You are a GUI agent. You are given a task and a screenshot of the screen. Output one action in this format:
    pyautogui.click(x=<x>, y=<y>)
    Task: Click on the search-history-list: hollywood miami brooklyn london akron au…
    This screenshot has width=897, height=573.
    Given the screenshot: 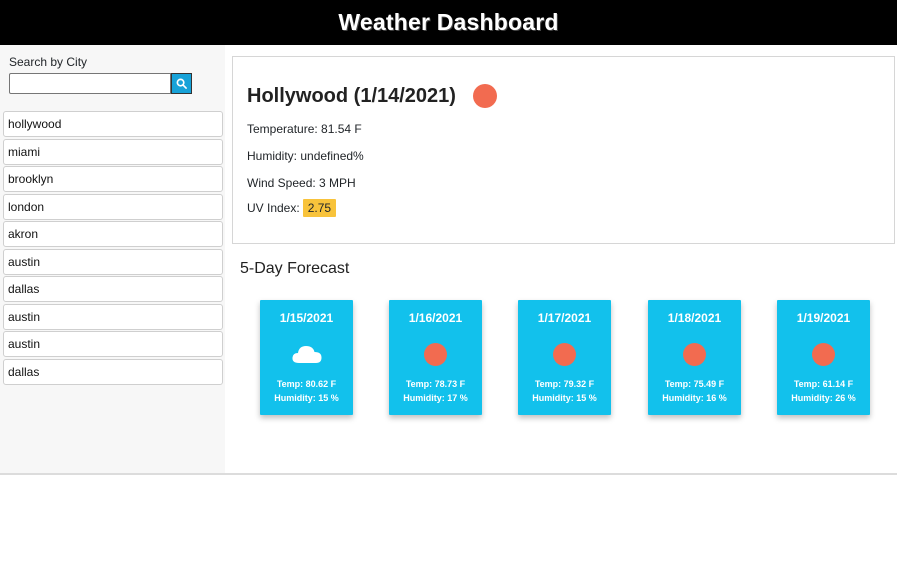 What is the action you would take?
    pyautogui.click(x=113, y=248)
    